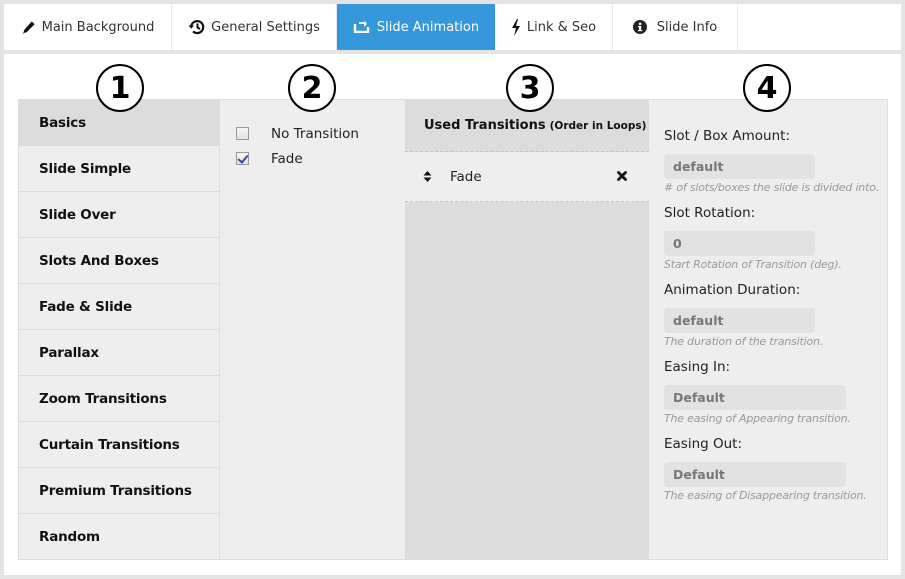  Describe the element at coordinates (687, 27) in the screenshot. I see `tab-label: Slide Info` at that location.